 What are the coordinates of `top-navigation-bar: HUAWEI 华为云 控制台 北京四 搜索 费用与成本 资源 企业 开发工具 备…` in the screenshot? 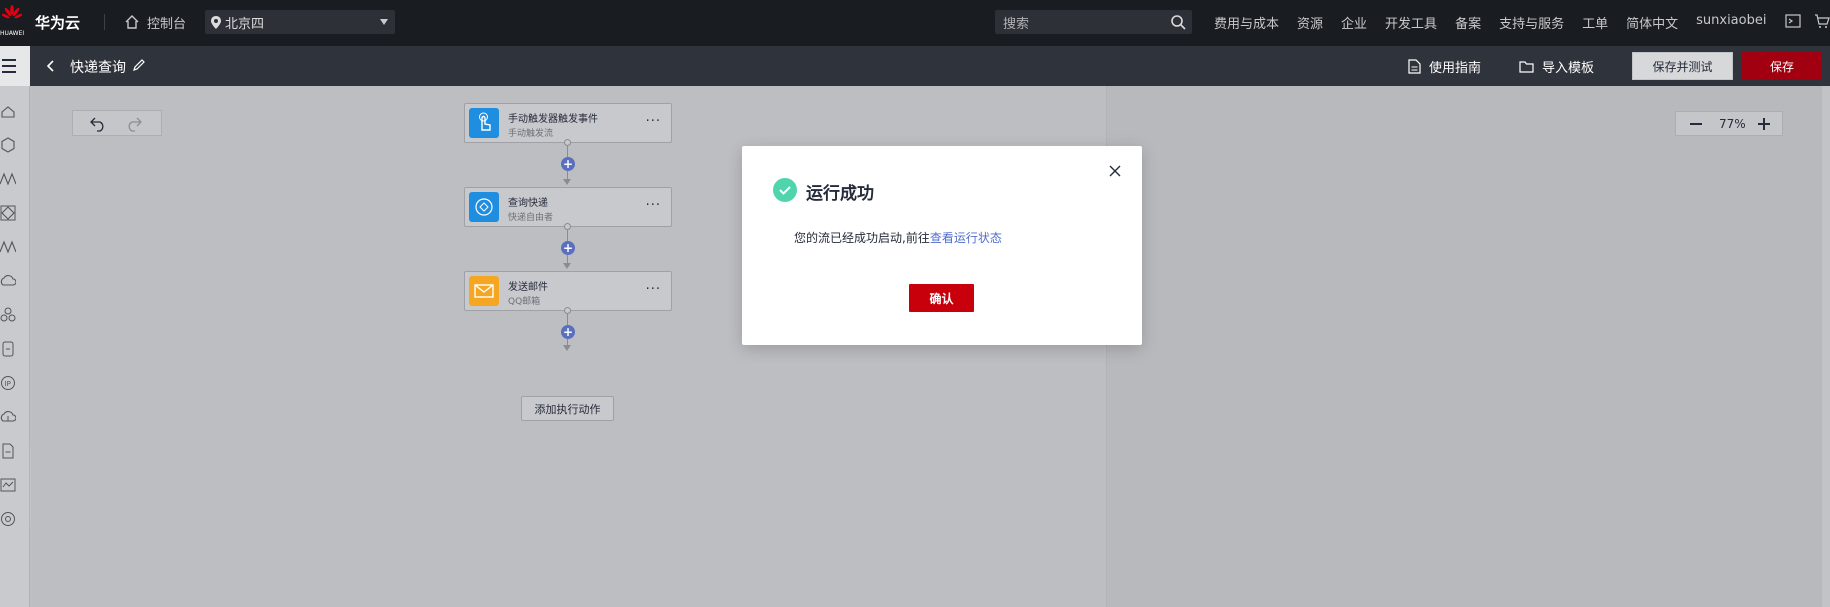 It's located at (915, 23).